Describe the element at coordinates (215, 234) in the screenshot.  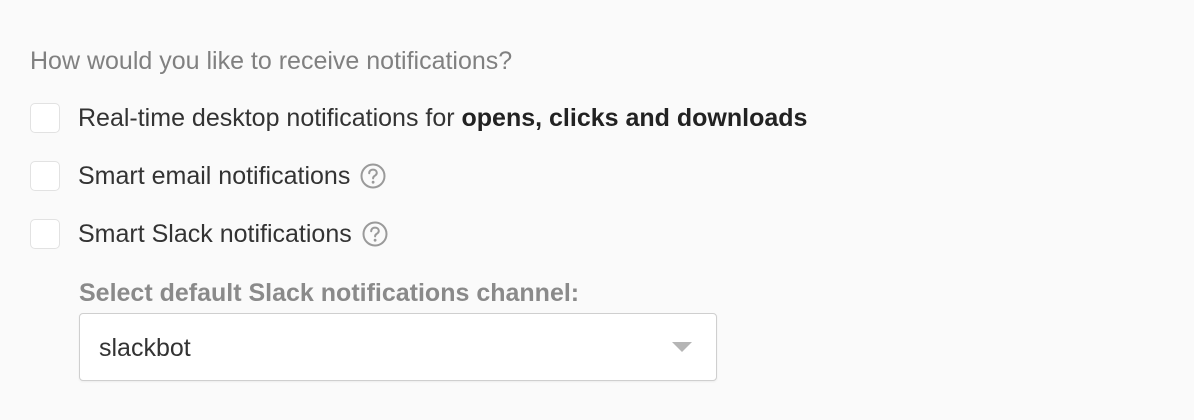
I see `slack-notifications-label: Smart Slack notifications` at that location.